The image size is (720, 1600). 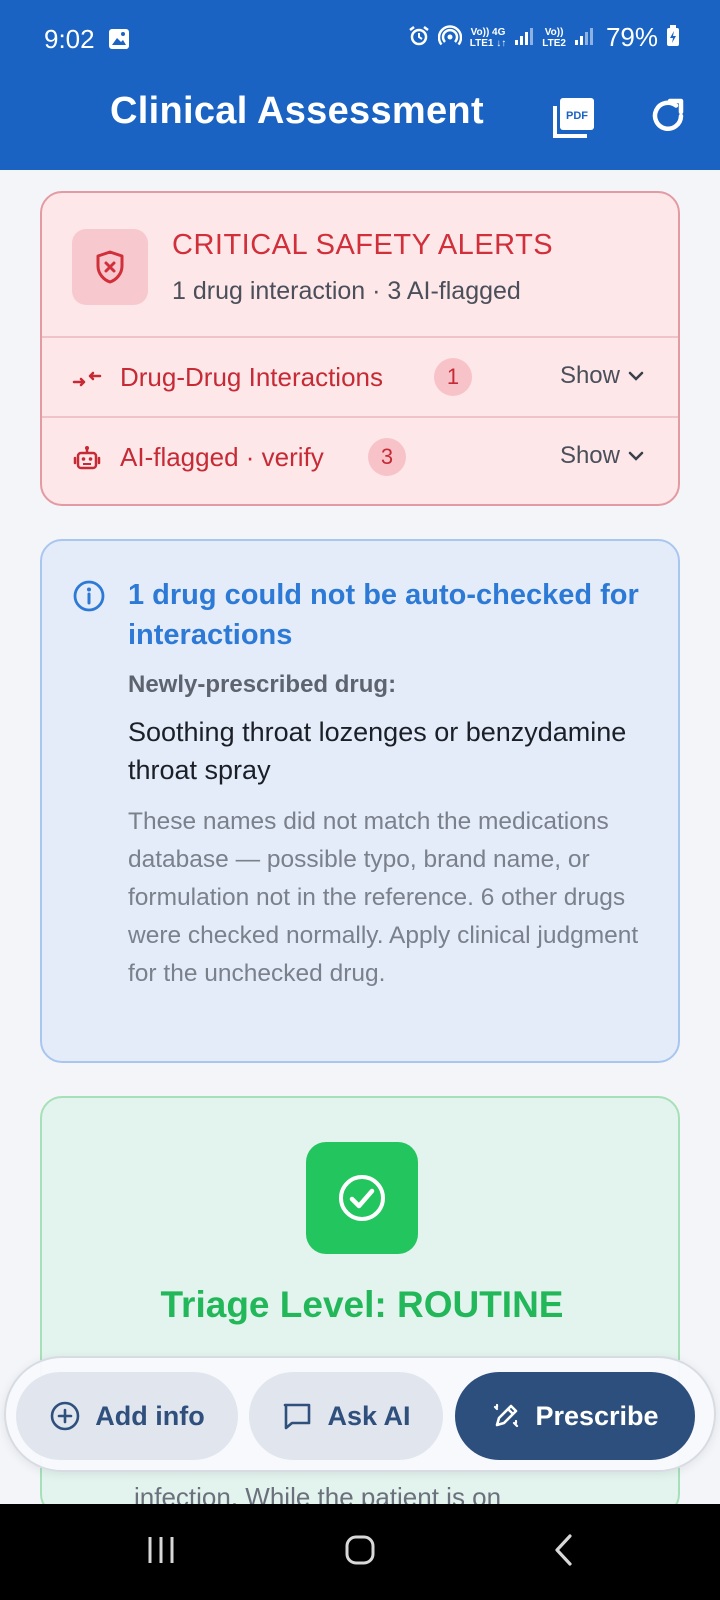 I want to click on recent-apps-icon, so click(x=161, y=1552).